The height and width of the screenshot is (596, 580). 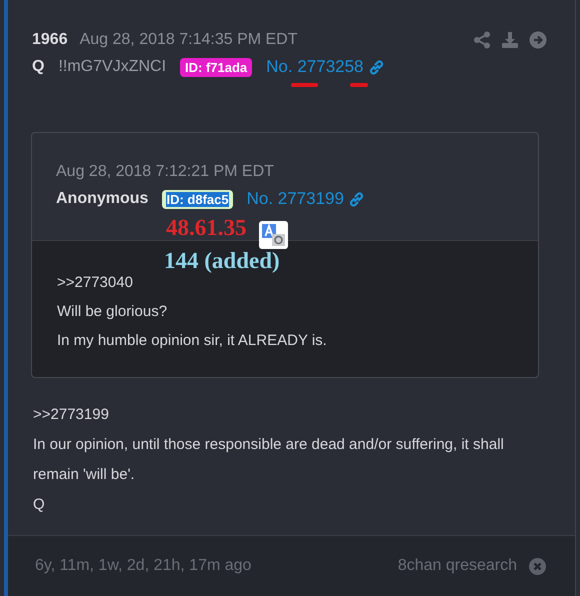 What do you see at coordinates (510, 40) in the screenshot?
I see `download-icon` at bounding box center [510, 40].